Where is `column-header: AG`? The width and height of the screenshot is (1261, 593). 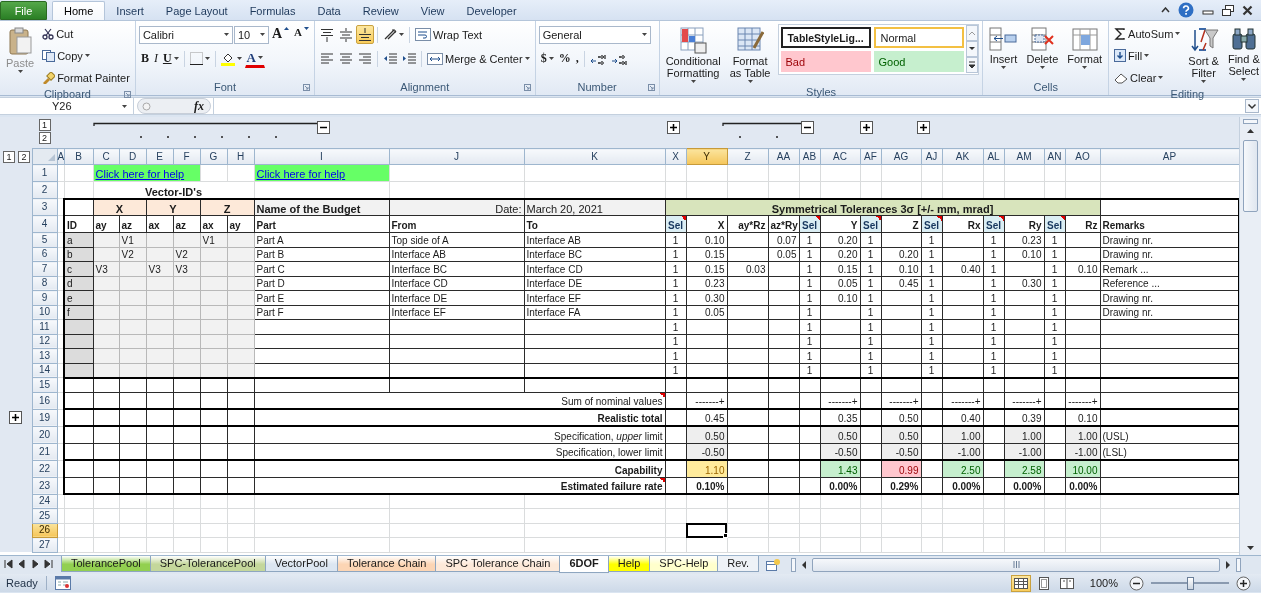
column-header: AG is located at coordinates (901, 156).